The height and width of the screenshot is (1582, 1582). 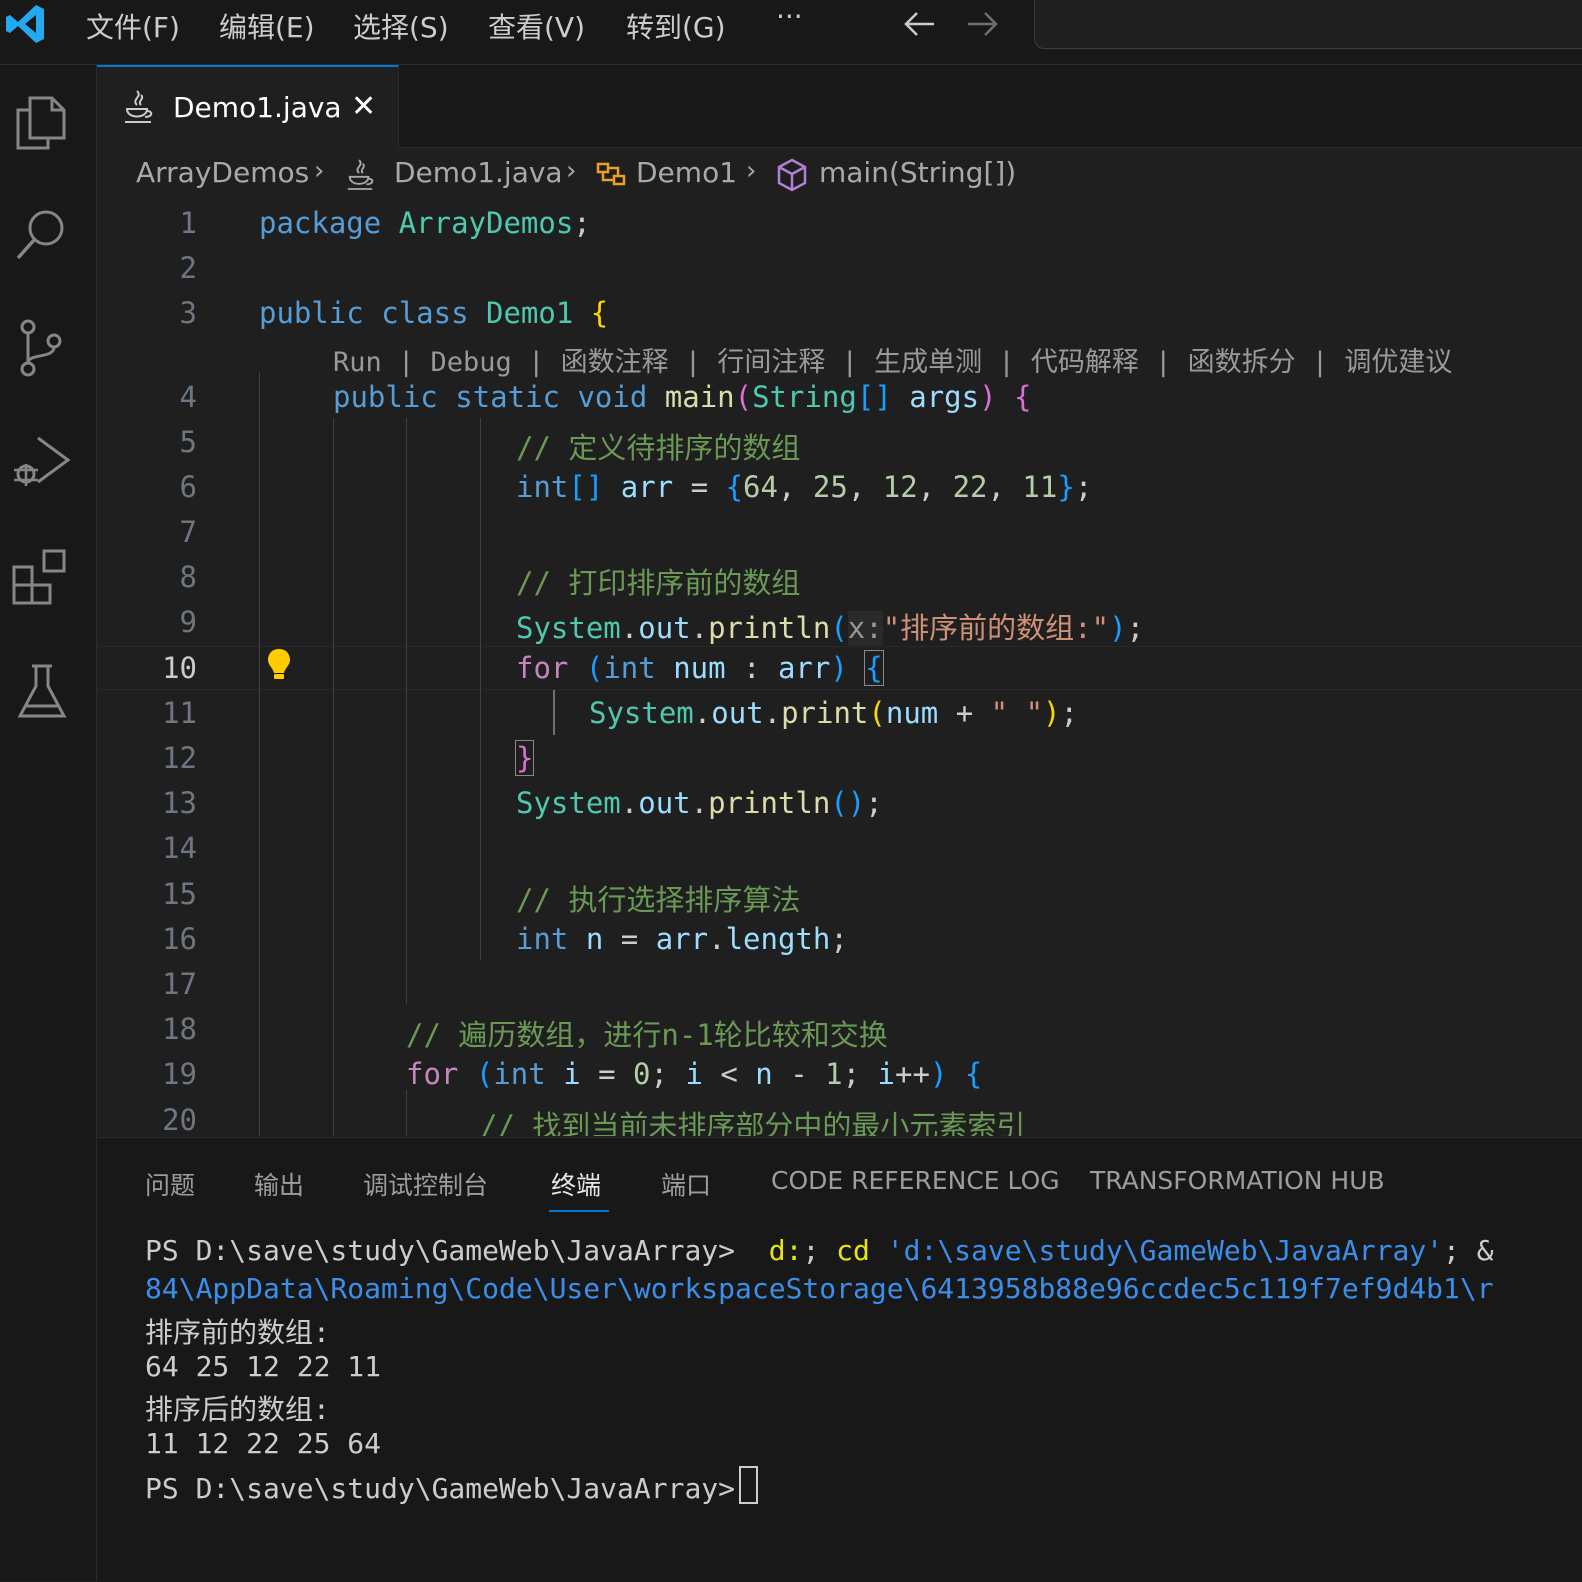 What do you see at coordinates (42, 234) in the screenshot?
I see `search-icon` at bounding box center [42, 234].